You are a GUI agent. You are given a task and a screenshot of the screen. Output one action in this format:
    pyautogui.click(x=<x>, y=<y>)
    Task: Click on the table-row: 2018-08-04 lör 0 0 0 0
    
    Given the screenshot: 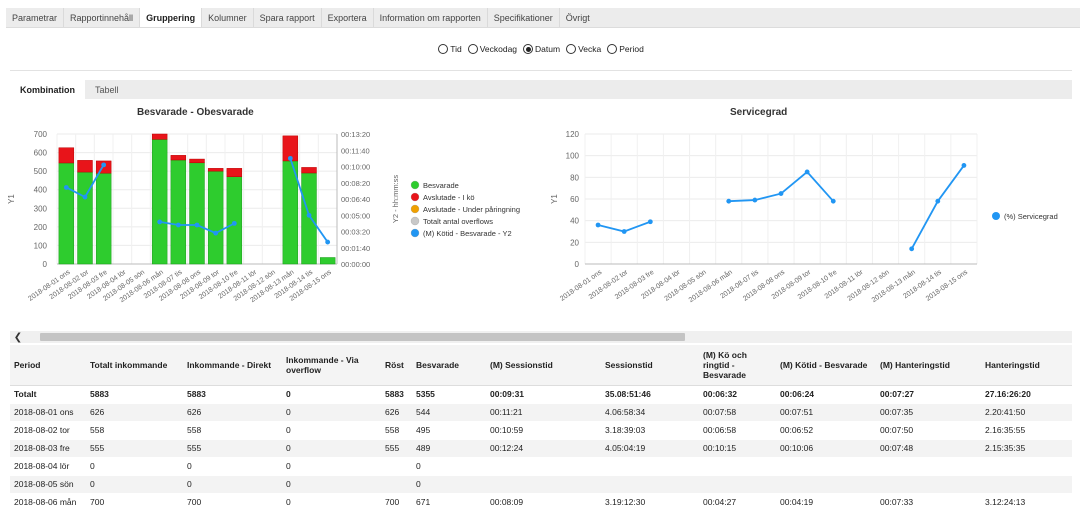 What is the action you would take?
    pyautogui.click(x=541, y=466)
    